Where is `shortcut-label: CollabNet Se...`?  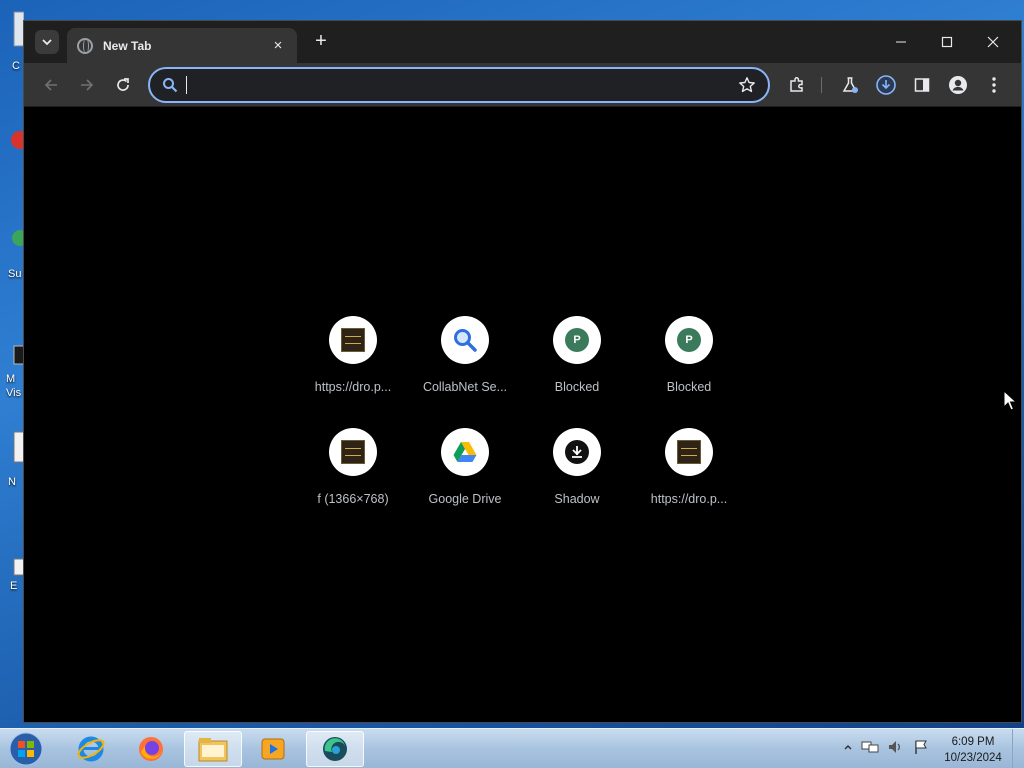
shortcut-label: CollabNet Se... is located at coordinates (465, 387).